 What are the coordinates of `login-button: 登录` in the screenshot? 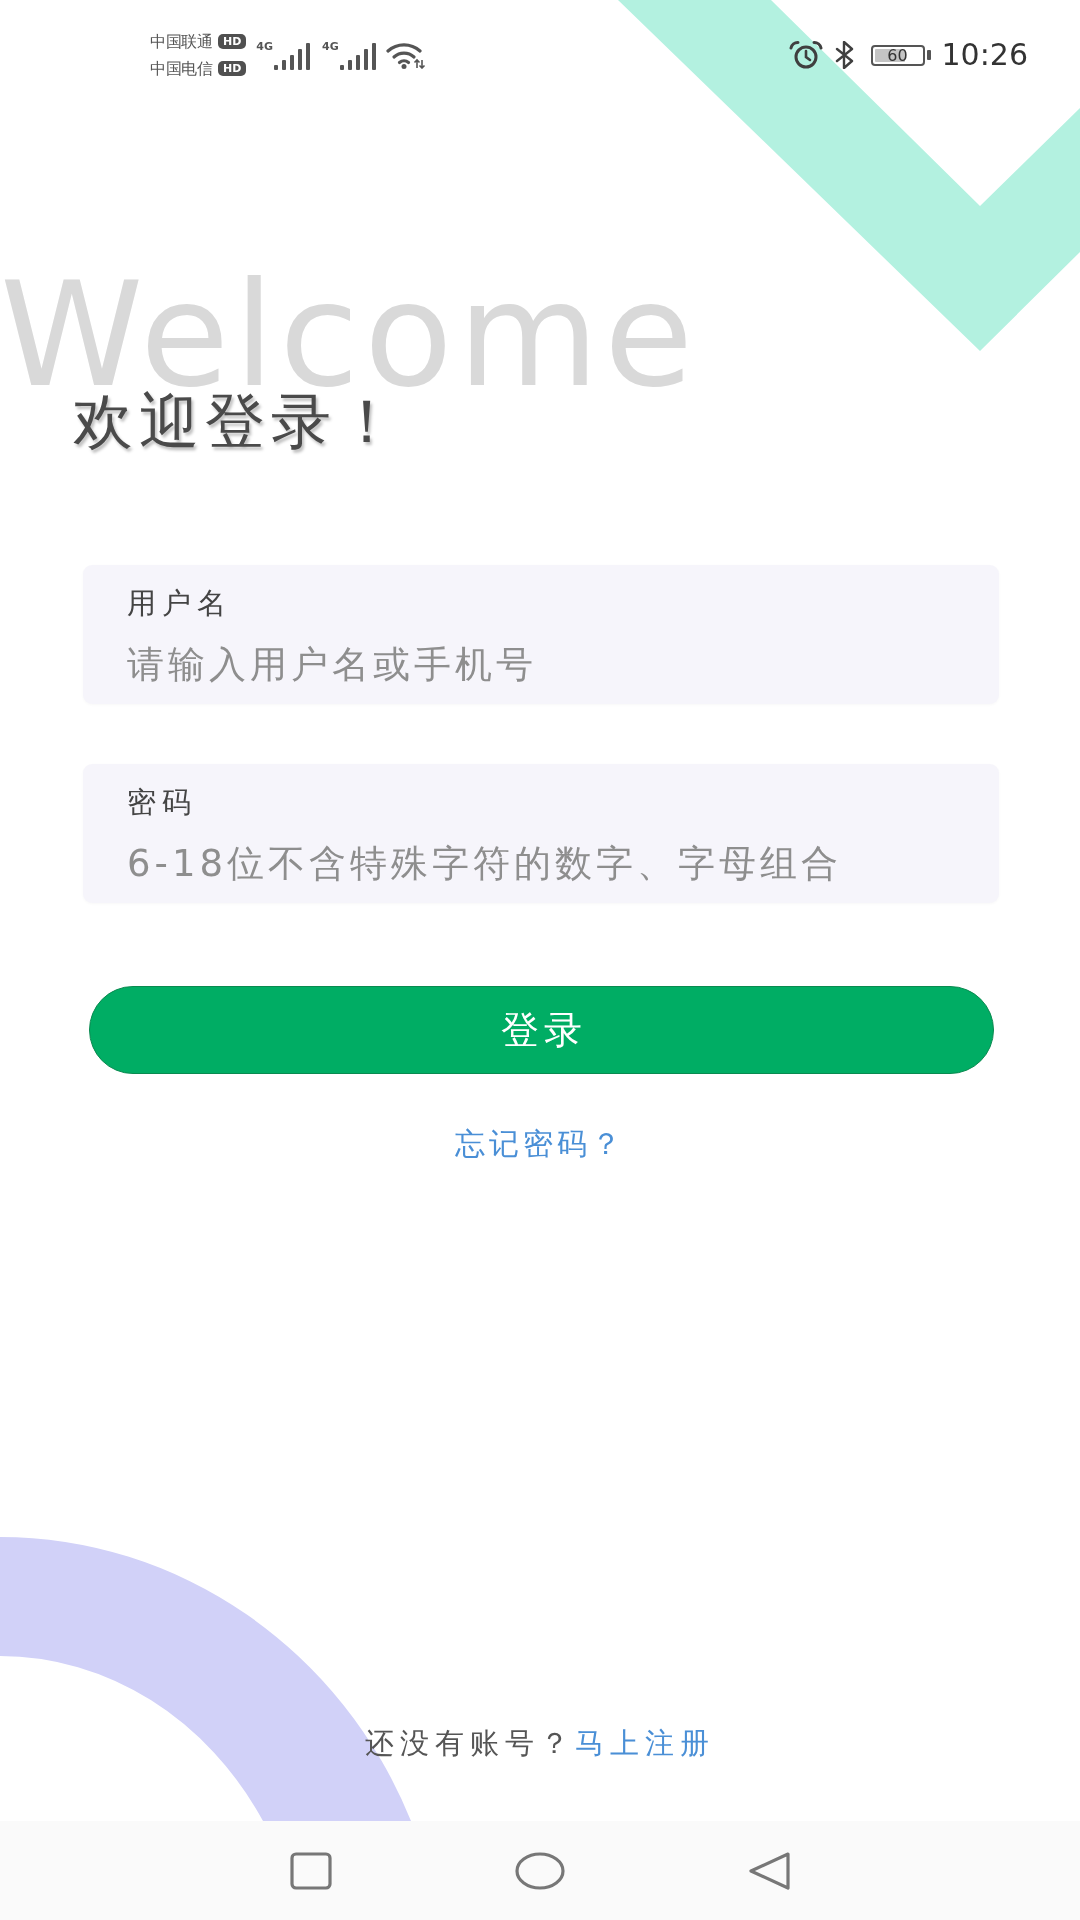 It's located at (541, 1030).